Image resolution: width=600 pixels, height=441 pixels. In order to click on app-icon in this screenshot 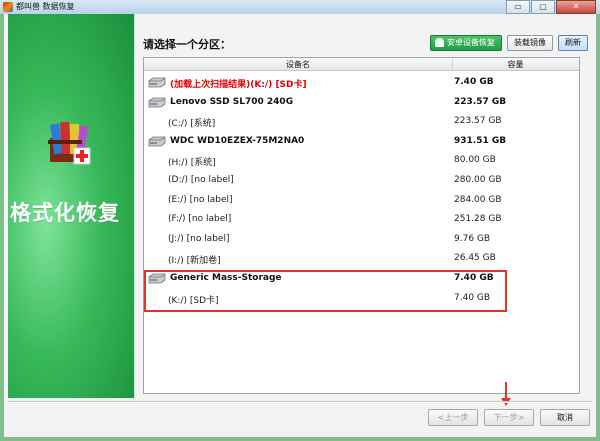, I will do `click(8, 7)`.